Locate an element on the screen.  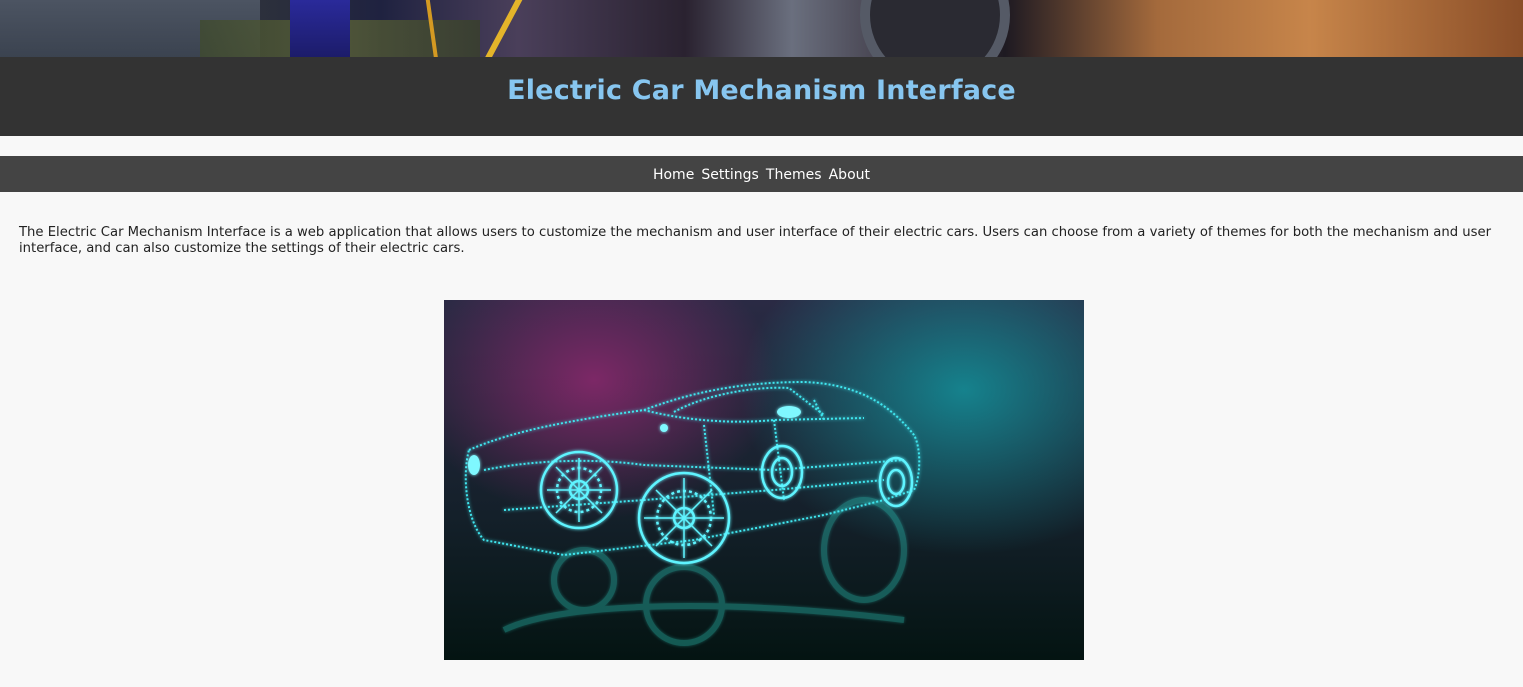
nav-settings-link: Settings is located at coordinates (729, 175).